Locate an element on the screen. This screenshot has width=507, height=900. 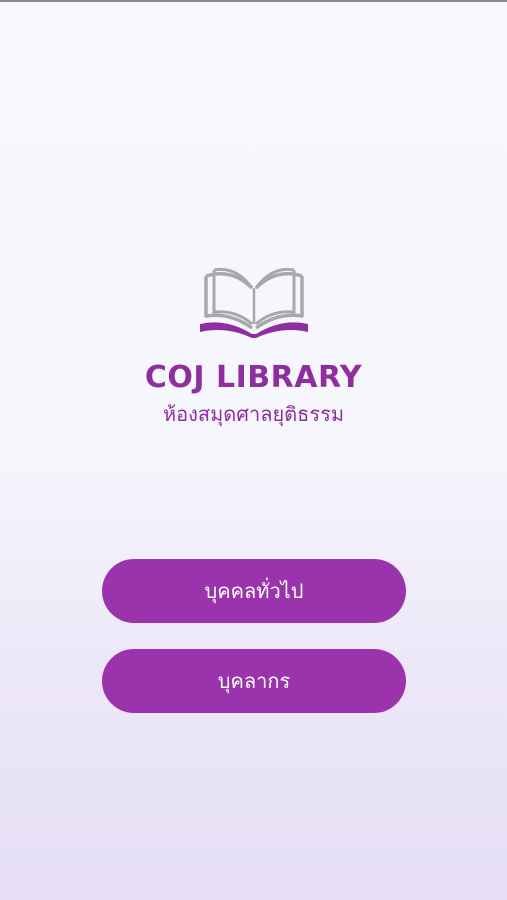
open-book-icon is located at coordinates (254, 302).